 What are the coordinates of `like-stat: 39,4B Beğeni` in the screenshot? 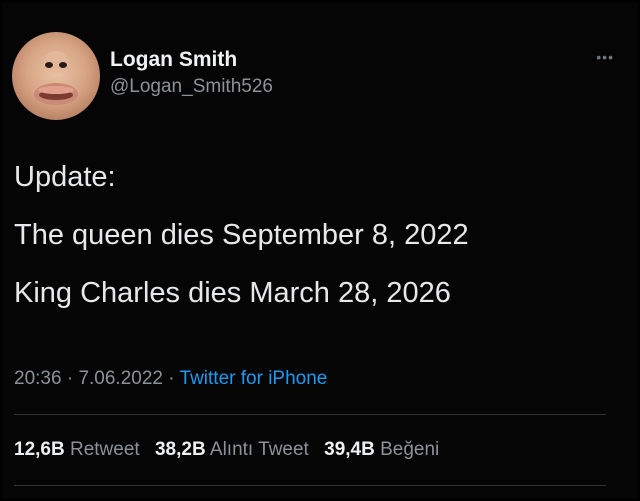 It's located at (381, 449).